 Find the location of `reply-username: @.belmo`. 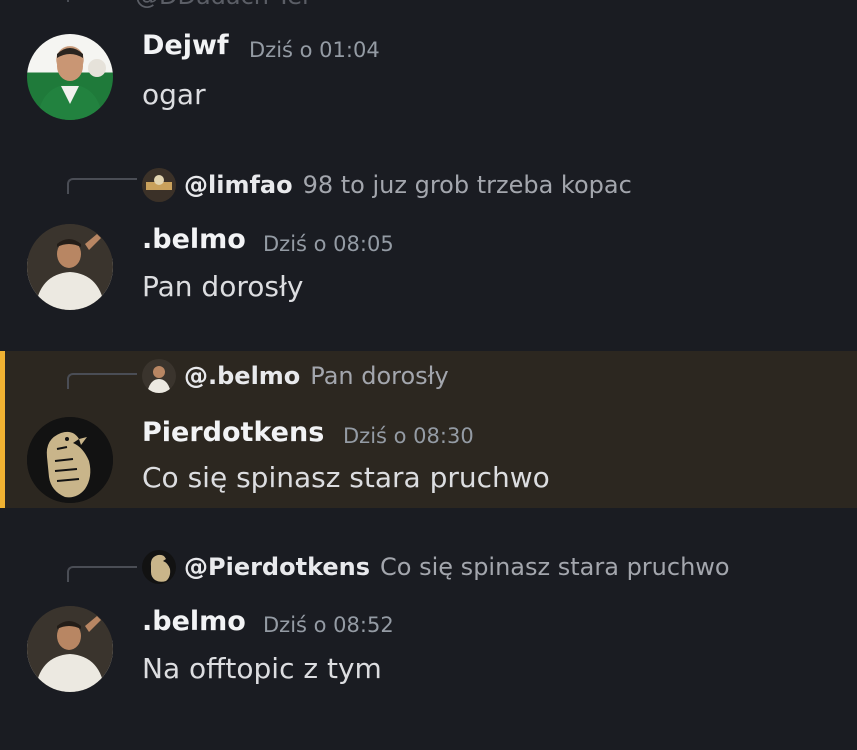

reply-username: @.belmo is located at coordinates (242, 376).